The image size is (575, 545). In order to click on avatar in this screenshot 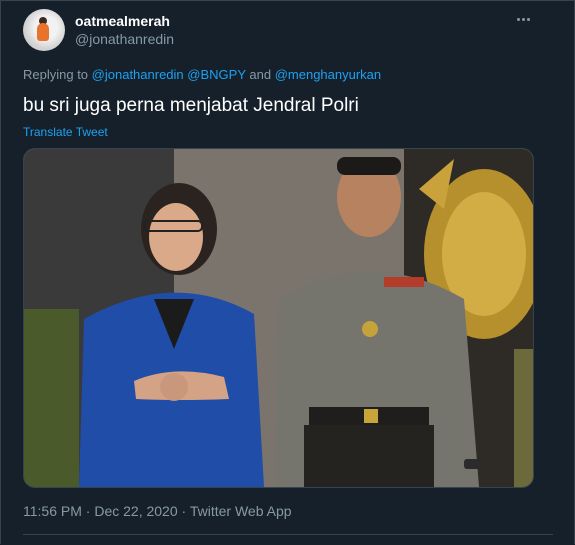, I will do `click(44, 30)`.